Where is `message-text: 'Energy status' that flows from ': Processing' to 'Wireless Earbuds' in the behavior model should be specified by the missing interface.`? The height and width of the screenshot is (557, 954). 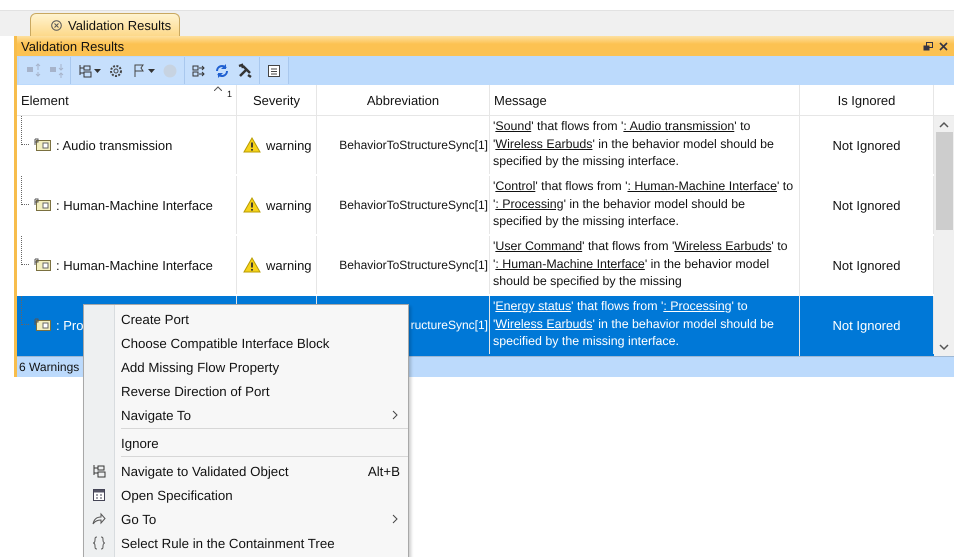 message-text: 'Energy status' that flows from ': Processing' to 'Wireless Earbuds' in the behavior model should be specified by the missing interface. is located at coordinates (634, 324).